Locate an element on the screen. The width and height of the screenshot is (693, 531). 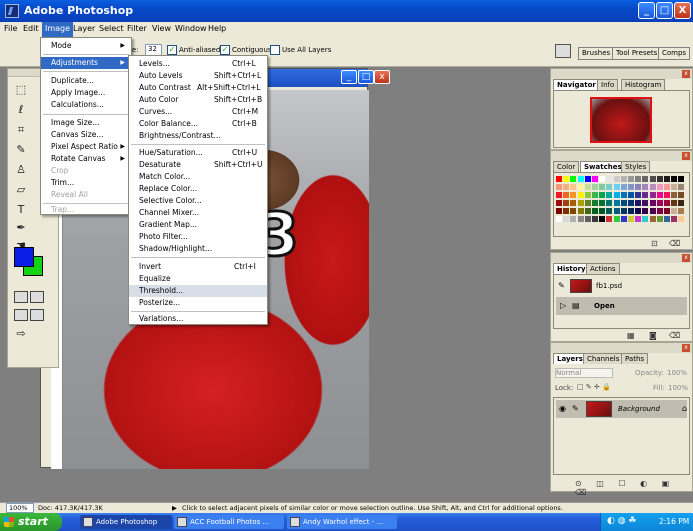
crop-tool-icon: ⌗ is located at coordinates (21, 130).